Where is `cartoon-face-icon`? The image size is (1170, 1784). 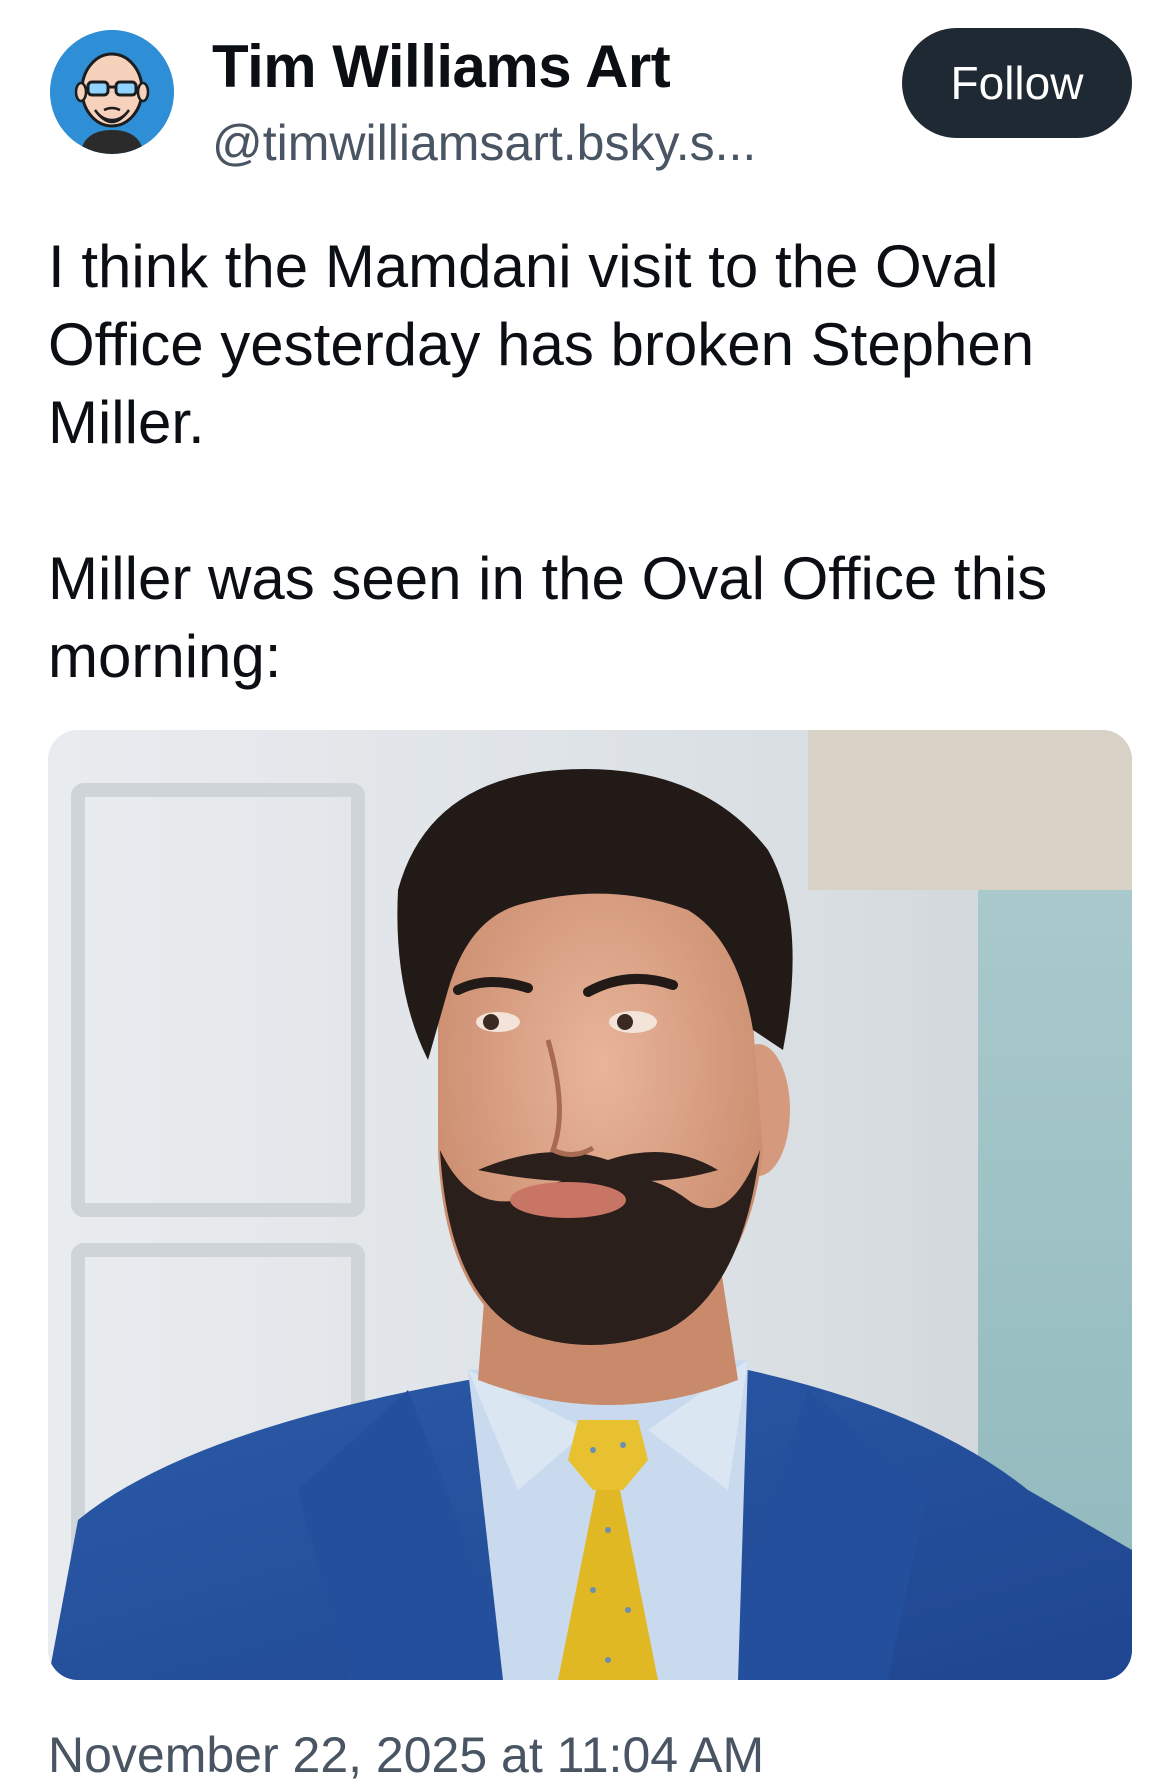
cartoon-face-icon is located at coordinates (112, 92).